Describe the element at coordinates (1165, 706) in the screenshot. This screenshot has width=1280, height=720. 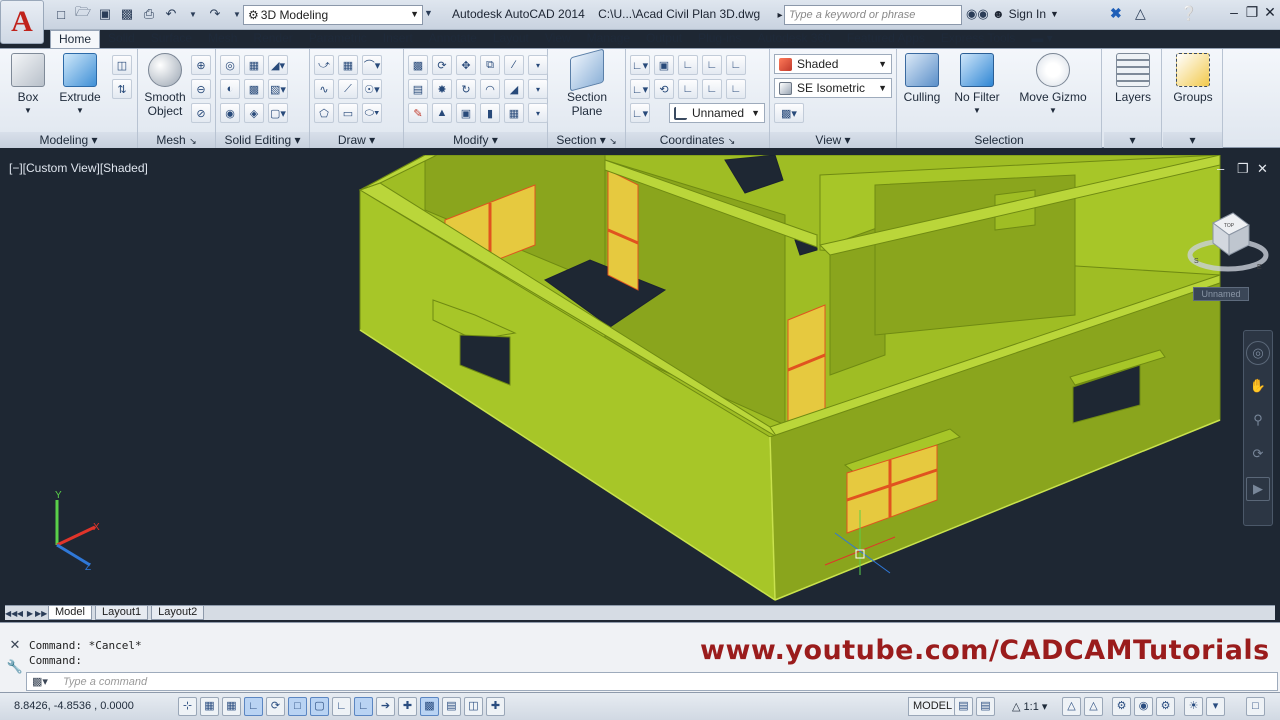
I see `hardware-acceleration-icon: ⚙` at that location.